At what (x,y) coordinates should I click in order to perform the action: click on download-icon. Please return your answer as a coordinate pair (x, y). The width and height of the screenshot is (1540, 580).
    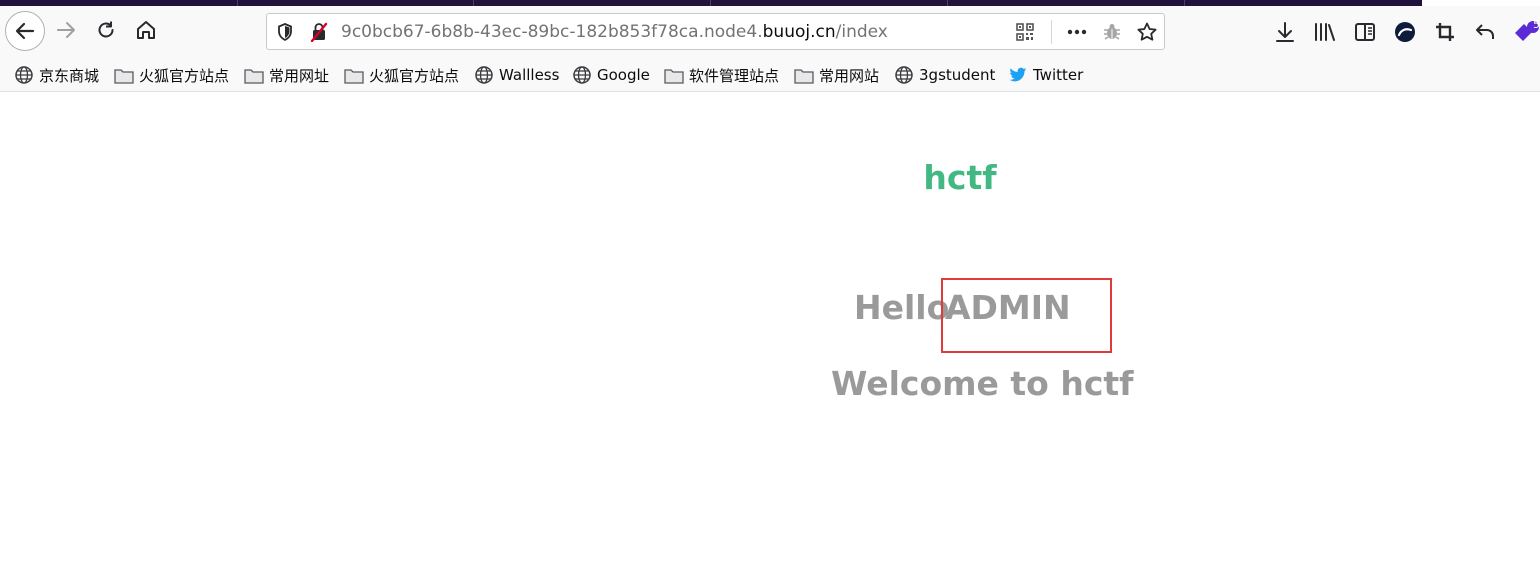
    Looking at the image, I should click on (1285, 32).